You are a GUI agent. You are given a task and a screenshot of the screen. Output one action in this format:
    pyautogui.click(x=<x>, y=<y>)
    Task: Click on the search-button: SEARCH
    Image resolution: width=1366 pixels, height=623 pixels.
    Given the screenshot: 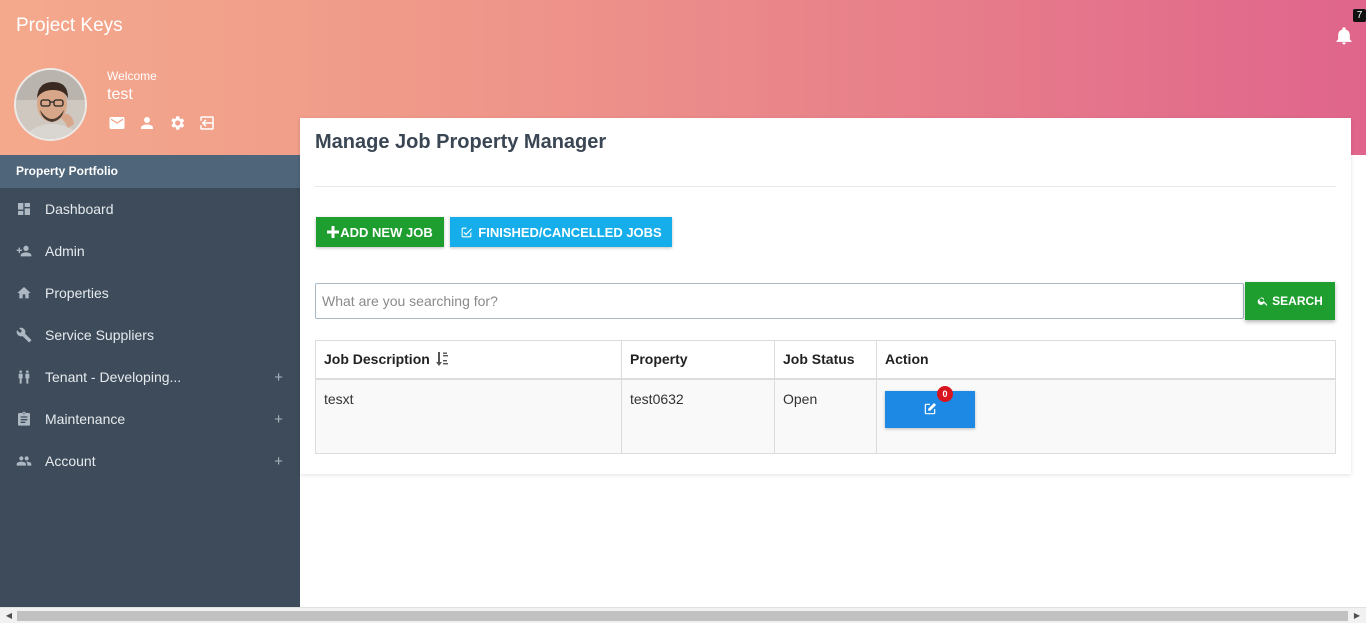 What is the action you would take?
    pyautogui.click(x=1290, y=301)
    